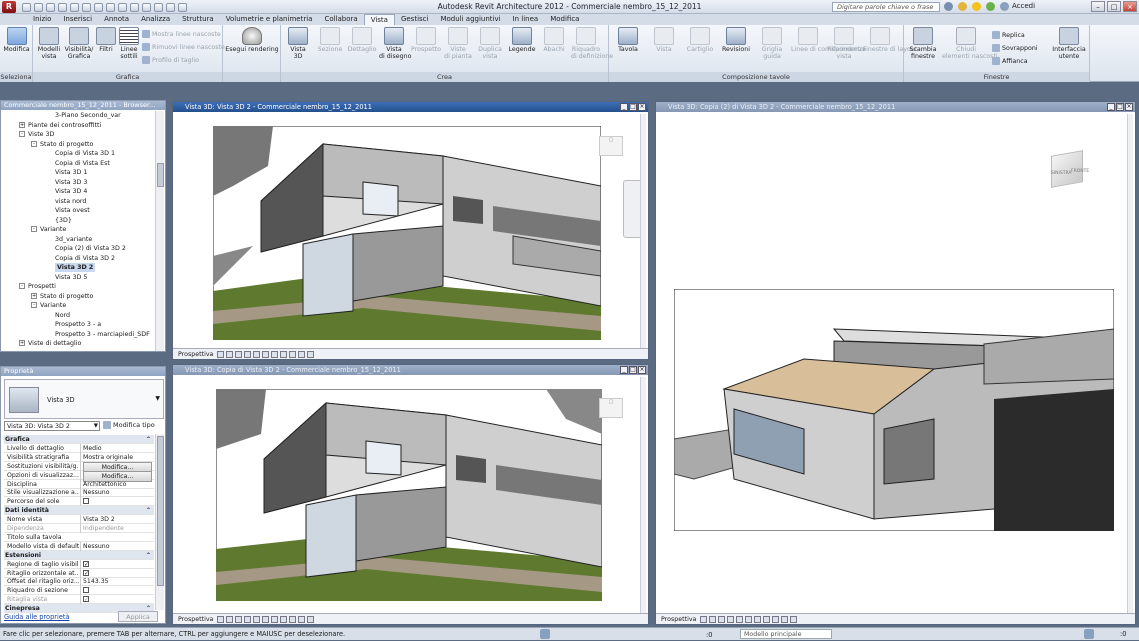 The height and width of the screenshot is (641, 1139). I want to click on filters-button: Filtri, so click(106, 40).